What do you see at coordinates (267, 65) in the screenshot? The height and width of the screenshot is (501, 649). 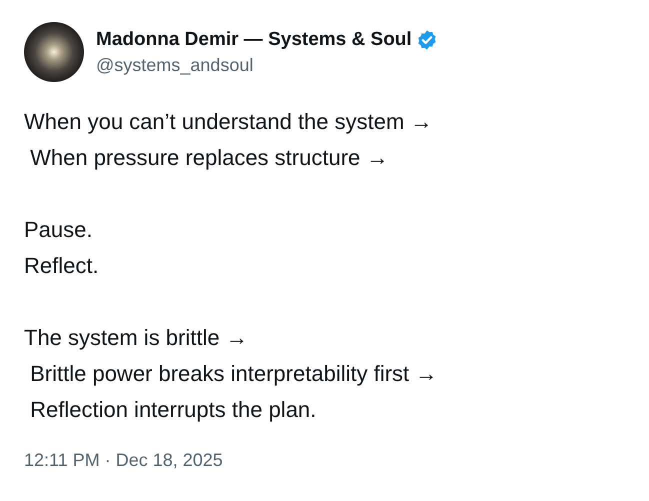 I see `user-handle: @systems_andsoul` at bounding box center [267, 65].